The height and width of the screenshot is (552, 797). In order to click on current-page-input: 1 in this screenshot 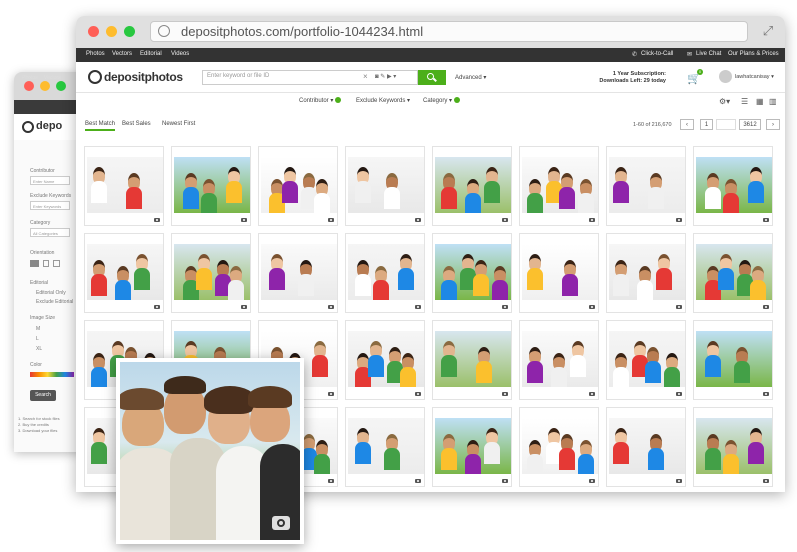, I will do `click(706, 124)`.